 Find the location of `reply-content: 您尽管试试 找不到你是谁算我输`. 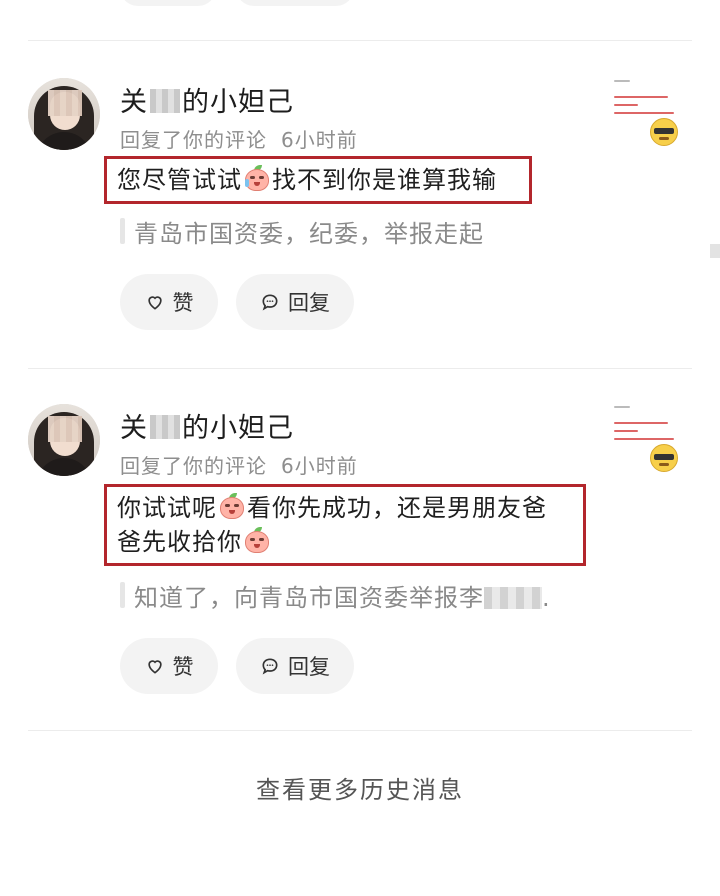

reply-content: 您尽管试试 找不到你是谁算我输 is located at coordinates (318, 180).